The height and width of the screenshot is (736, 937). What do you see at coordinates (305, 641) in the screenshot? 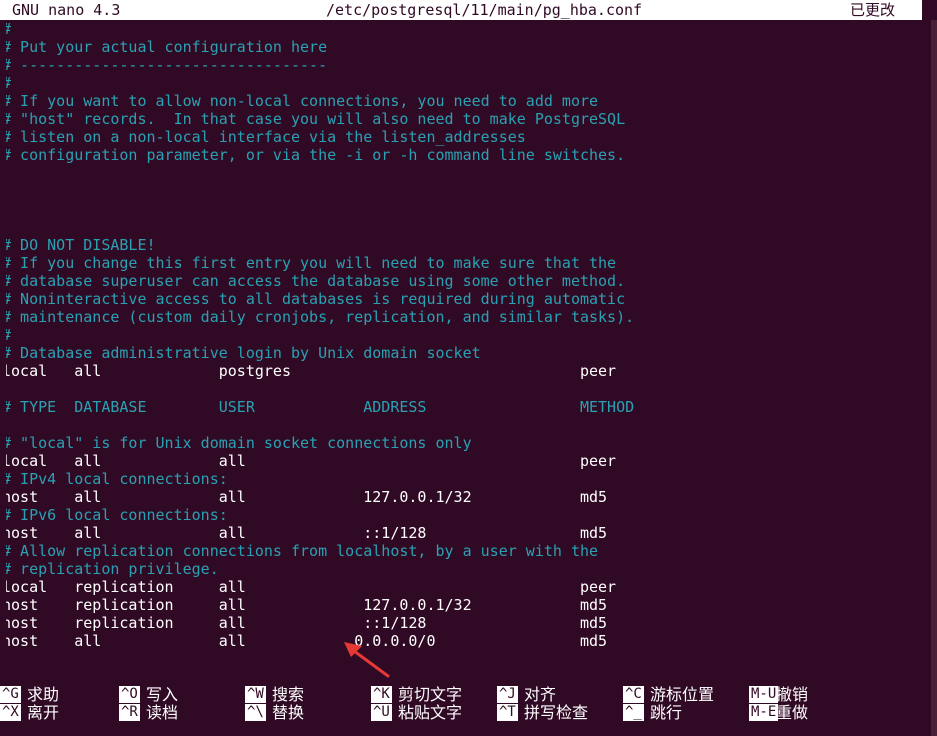
I see `config-line: host all all 0.0.0.0/0 md5` at bounding box center [305, 641].